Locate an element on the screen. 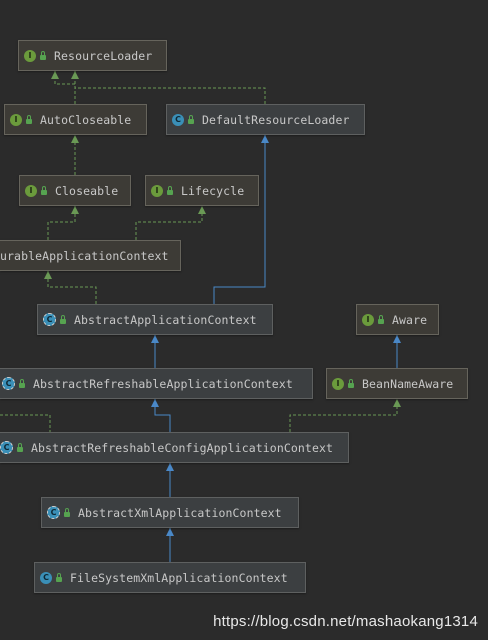  node-resource-loader: I ResourceLoader is located at coordinates (92, 55).